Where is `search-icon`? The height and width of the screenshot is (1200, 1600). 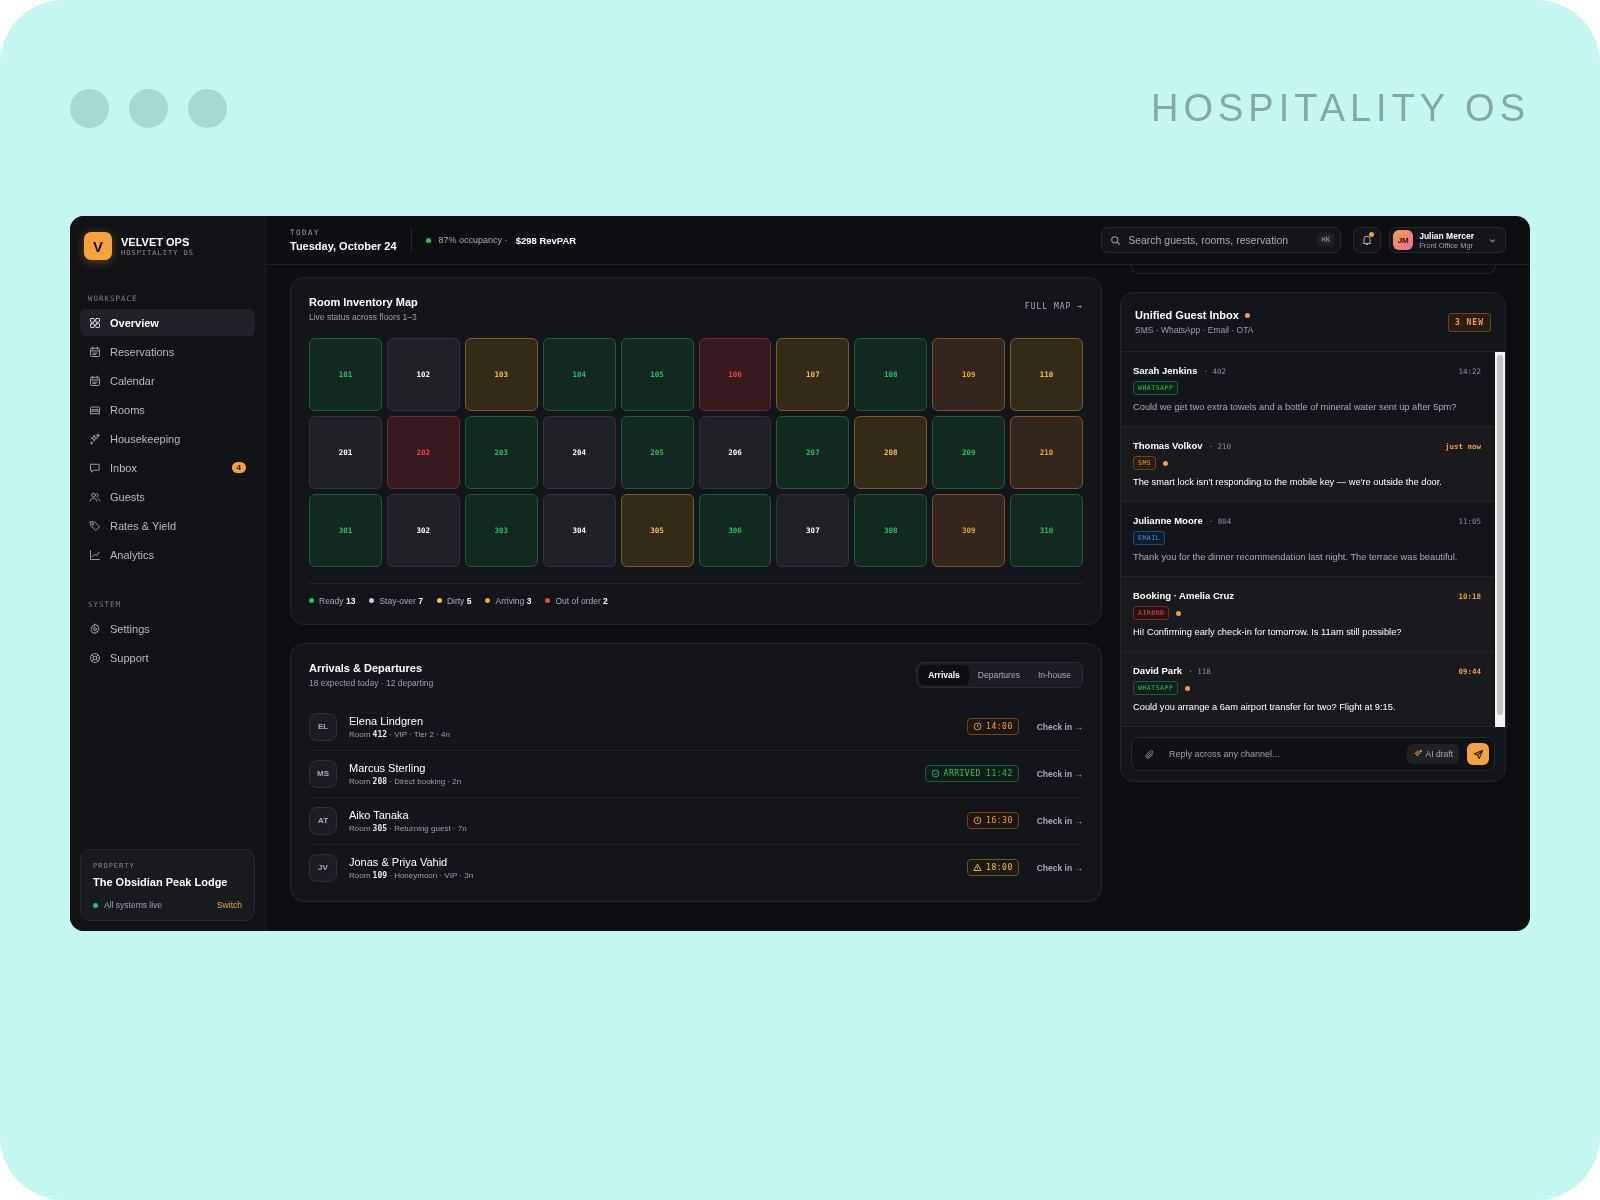 search-icon is located at coordinates (1116, 240).